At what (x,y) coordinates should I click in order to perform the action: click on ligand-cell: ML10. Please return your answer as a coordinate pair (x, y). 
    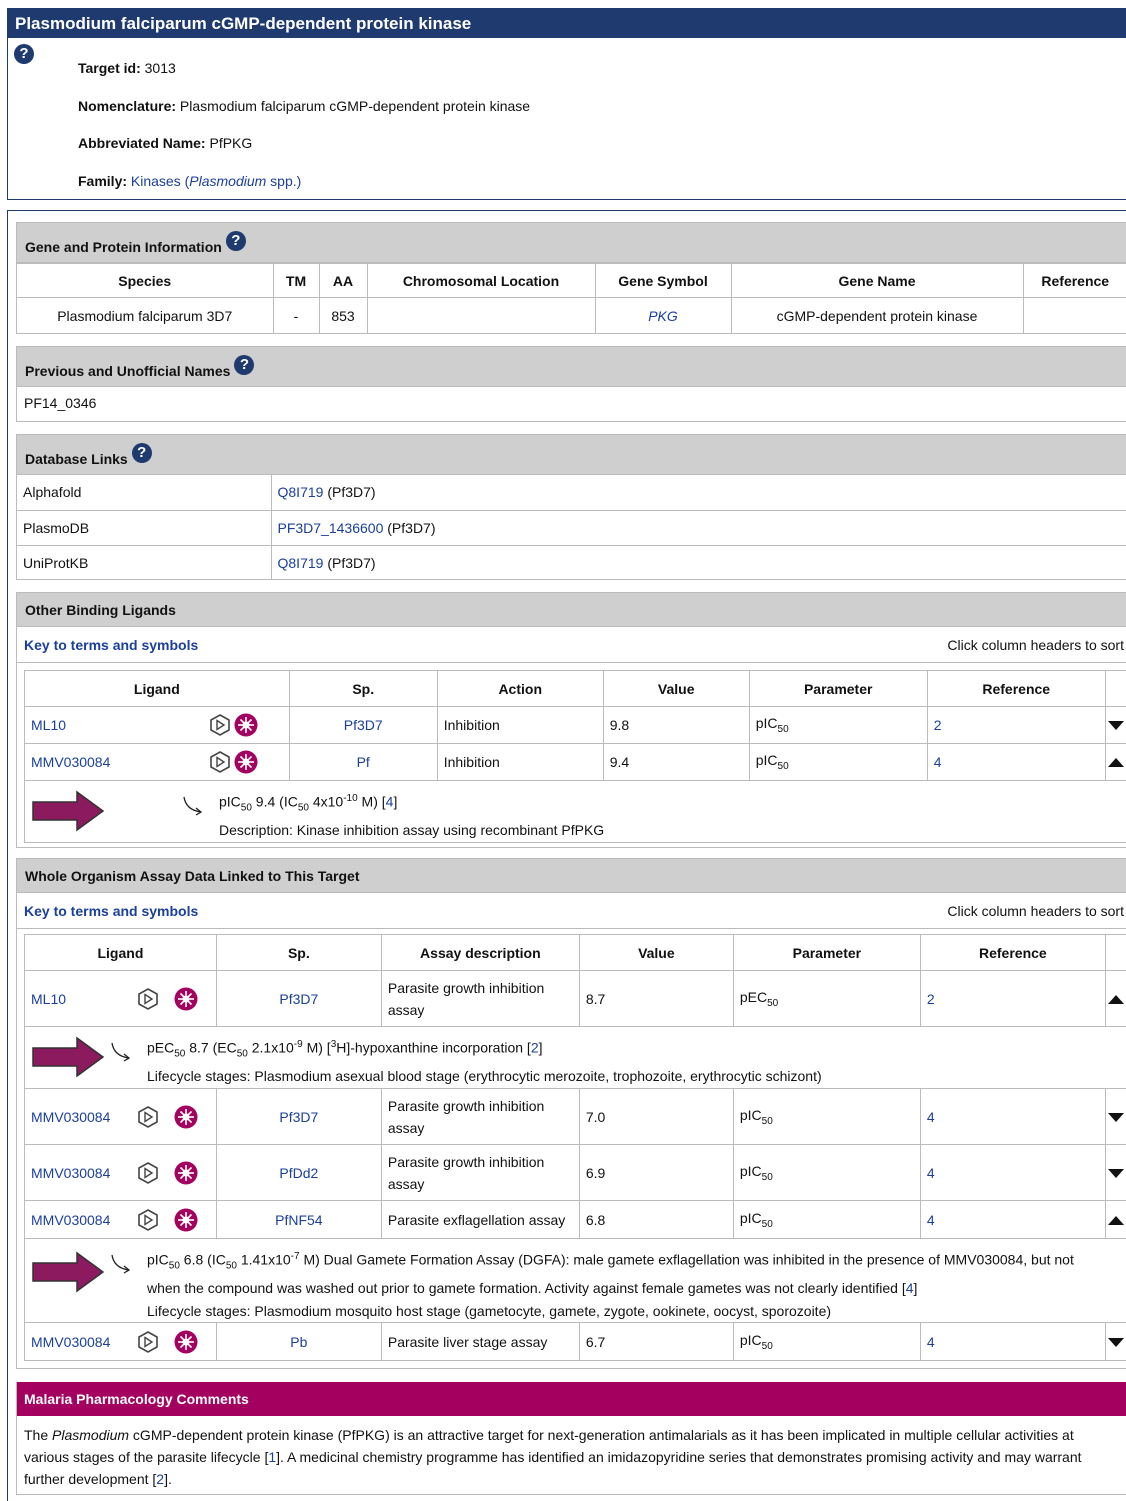
    Looking at the image, I should click on (114, 725).